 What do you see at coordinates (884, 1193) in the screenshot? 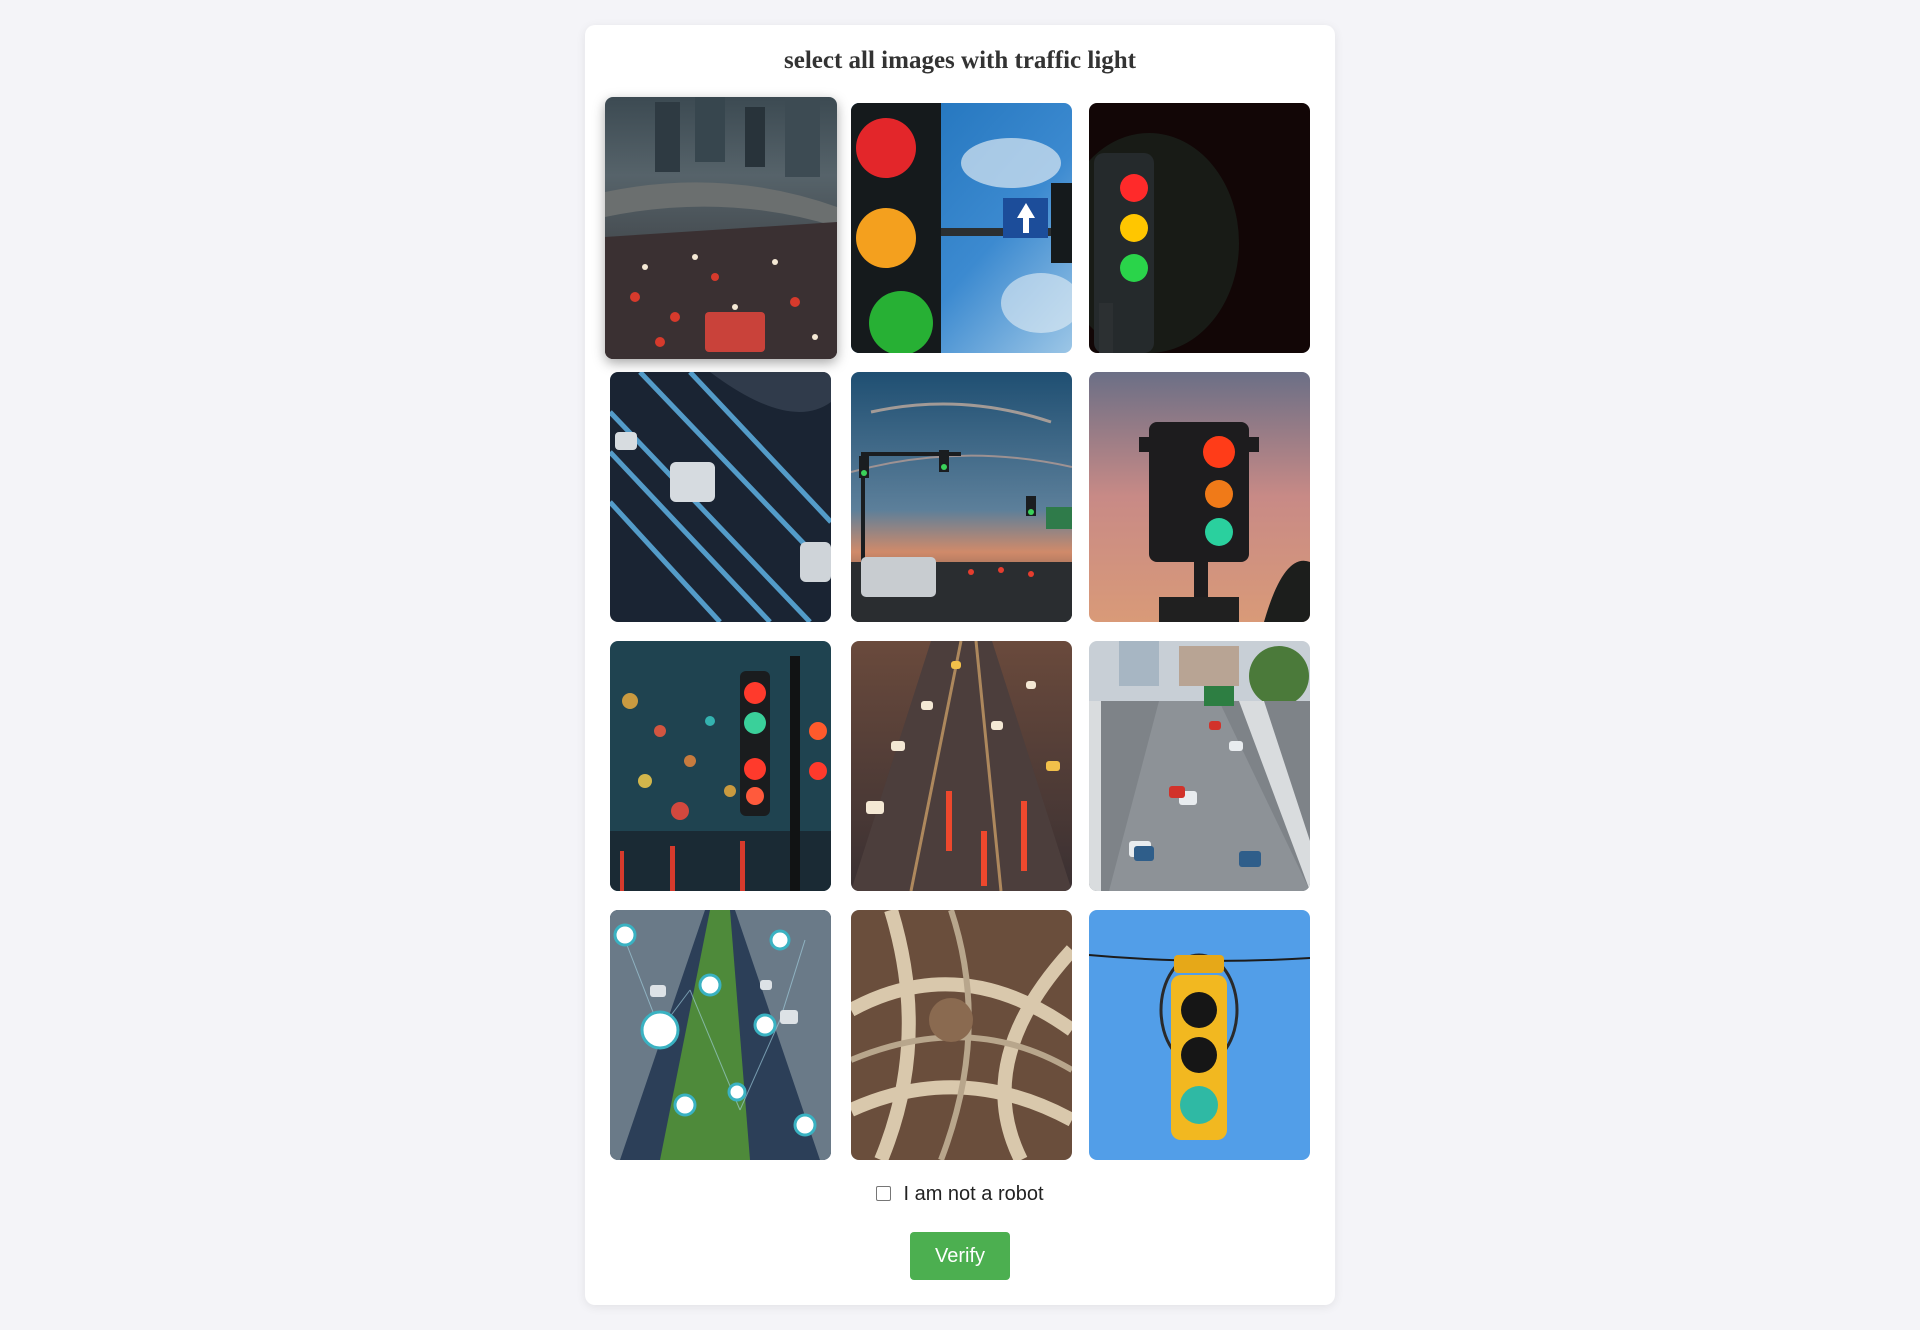
I see `not-a-robot-checkbox` at bounding box center [884, 1193].